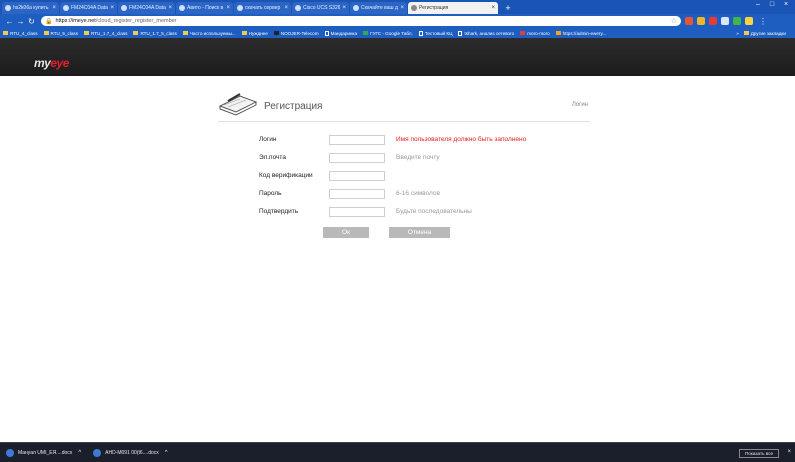 The width and height of the screenshot is (795, 462). Describe the element at coordinates (293, 106) in the screenshot. I see `page-title: Регистрация` at that location.